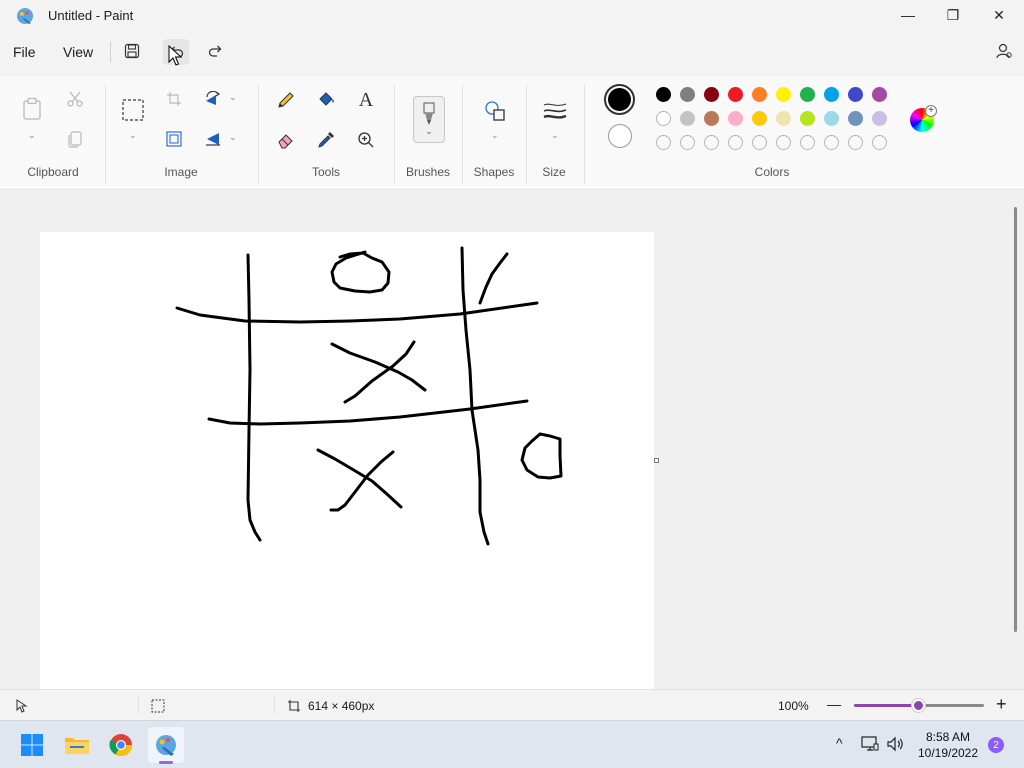 This screenshot has height=768, width=1024. What do you see at coordinates (22, 706) in the screenshot?
I see `pointer-position-icon` at bounding box center [22, 706].